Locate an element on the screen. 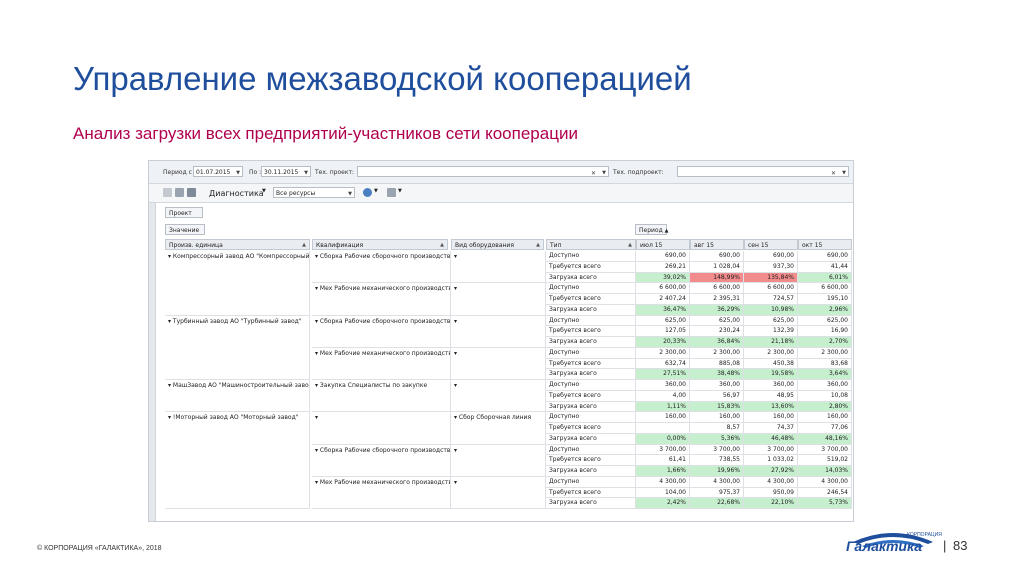  equipment-name: Сбор Сборочная линия is located at coordinates (495, 418).